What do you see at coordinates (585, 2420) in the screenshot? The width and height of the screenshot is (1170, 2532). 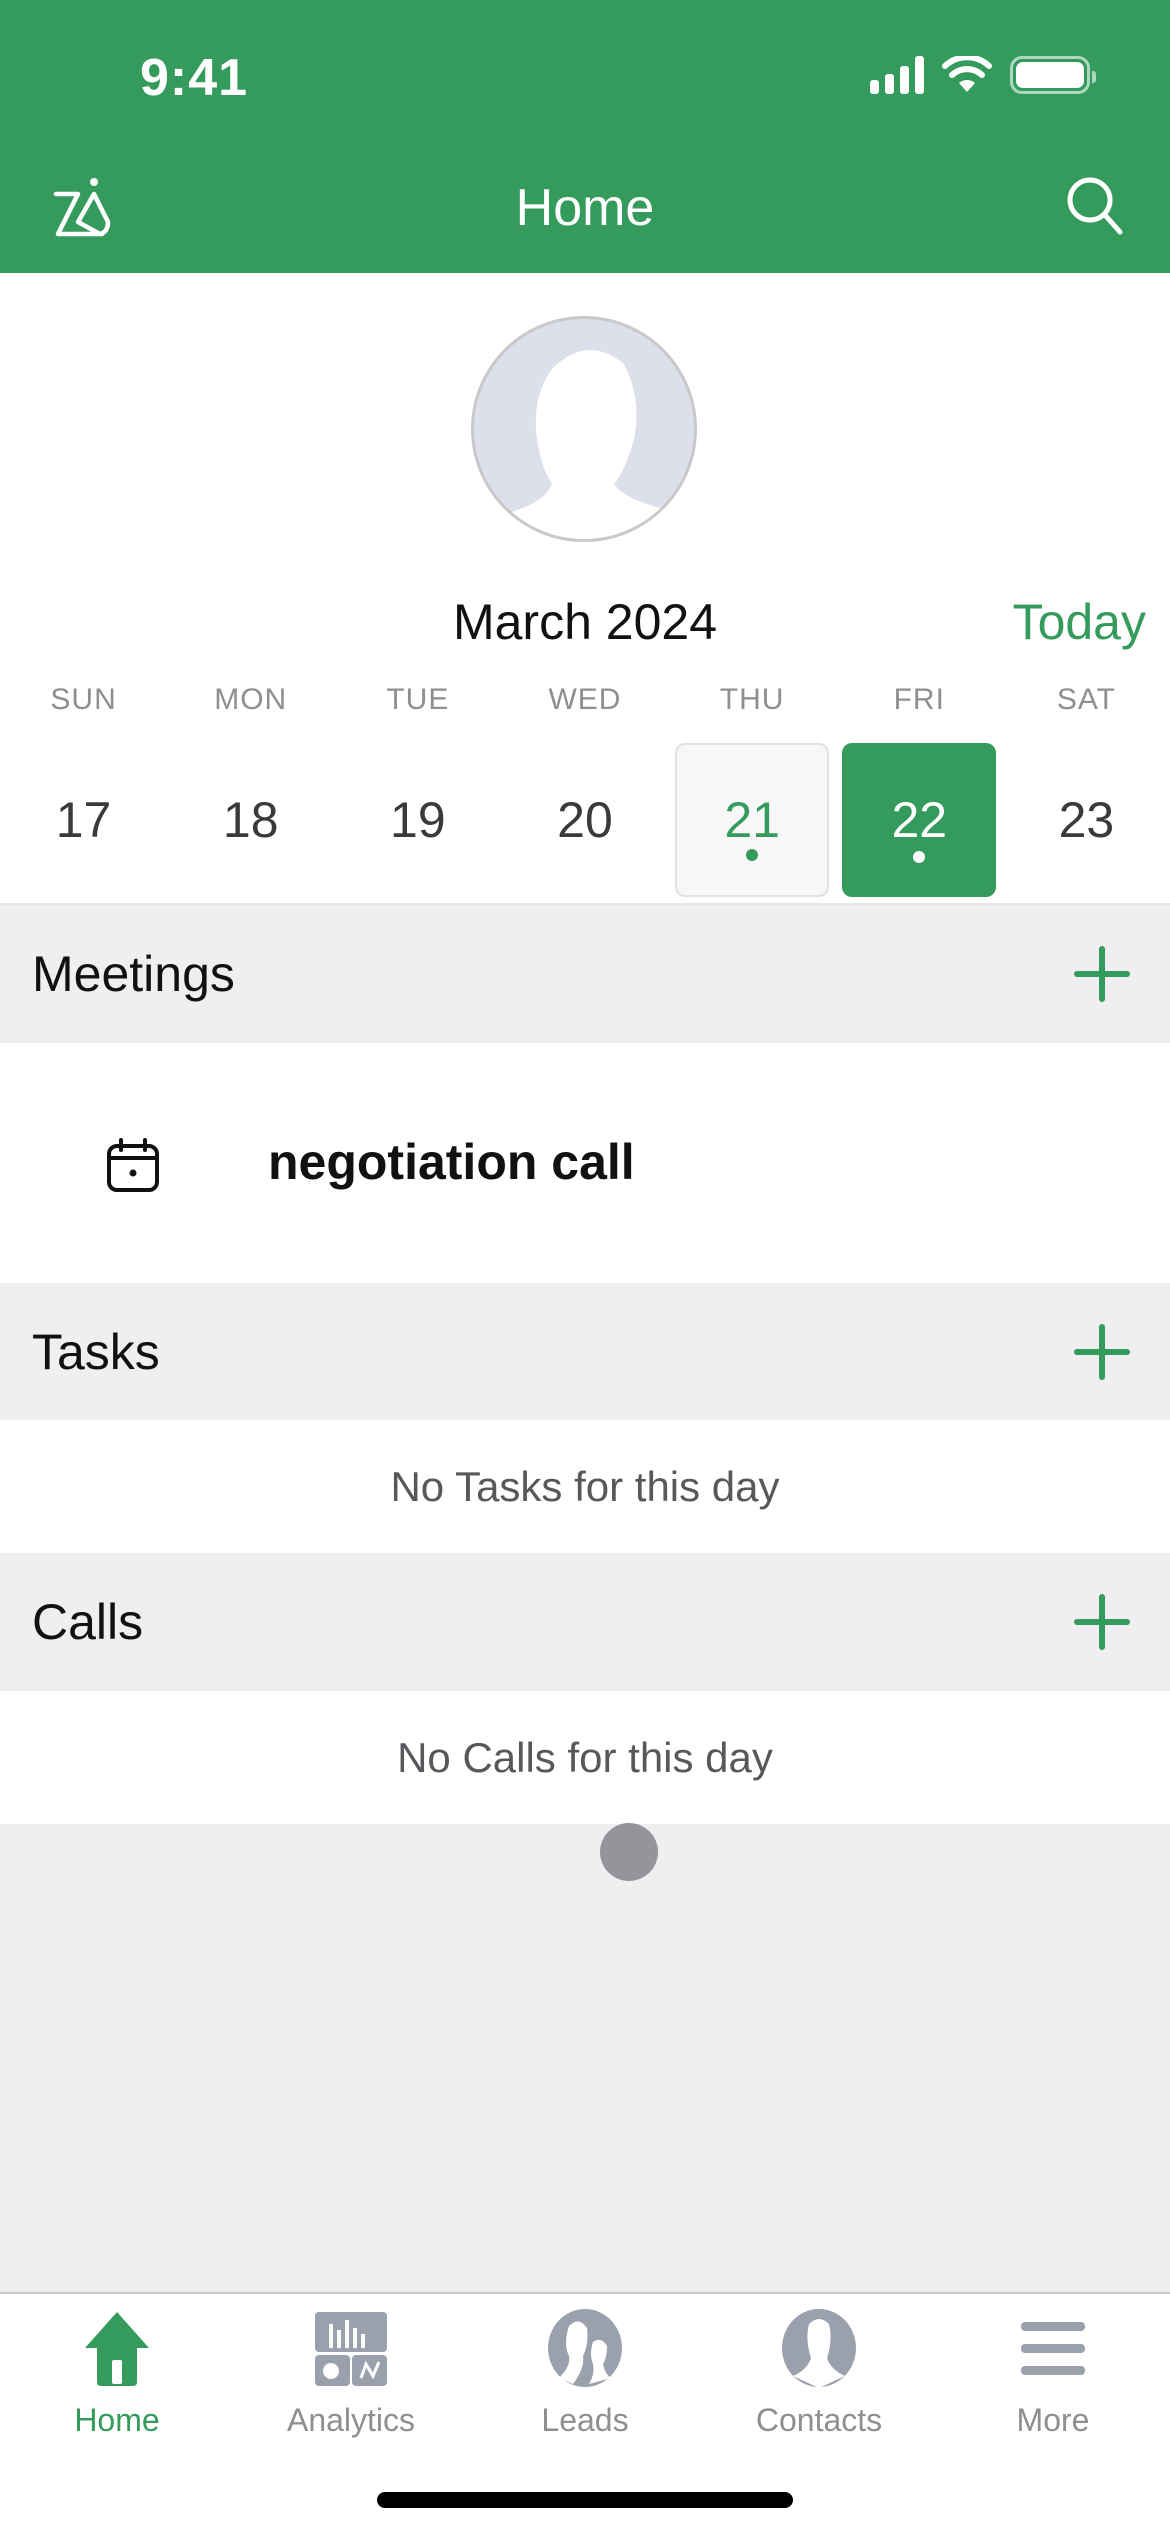 I see `tab-label: Leads` at bounding box center [585, 2420].